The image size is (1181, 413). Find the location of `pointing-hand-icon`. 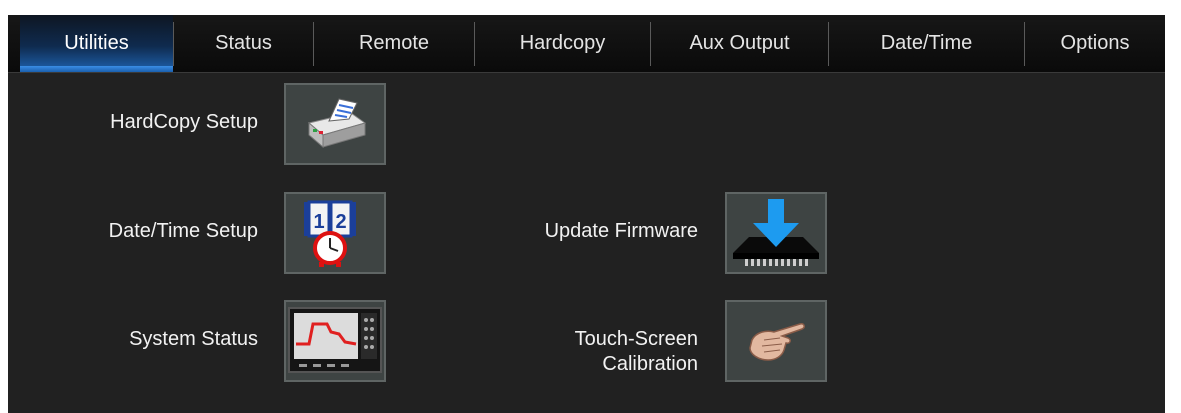

pointing-hand-icon is located at coordinates (777, 342).